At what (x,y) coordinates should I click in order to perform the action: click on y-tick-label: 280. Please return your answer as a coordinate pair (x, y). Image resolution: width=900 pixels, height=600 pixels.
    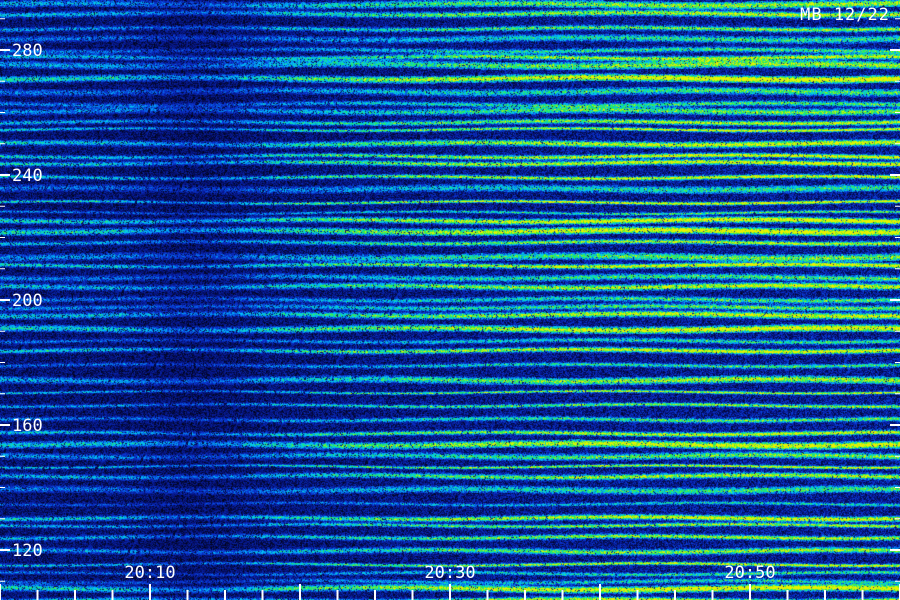
    Looking at the image, I should click on (27, 51).